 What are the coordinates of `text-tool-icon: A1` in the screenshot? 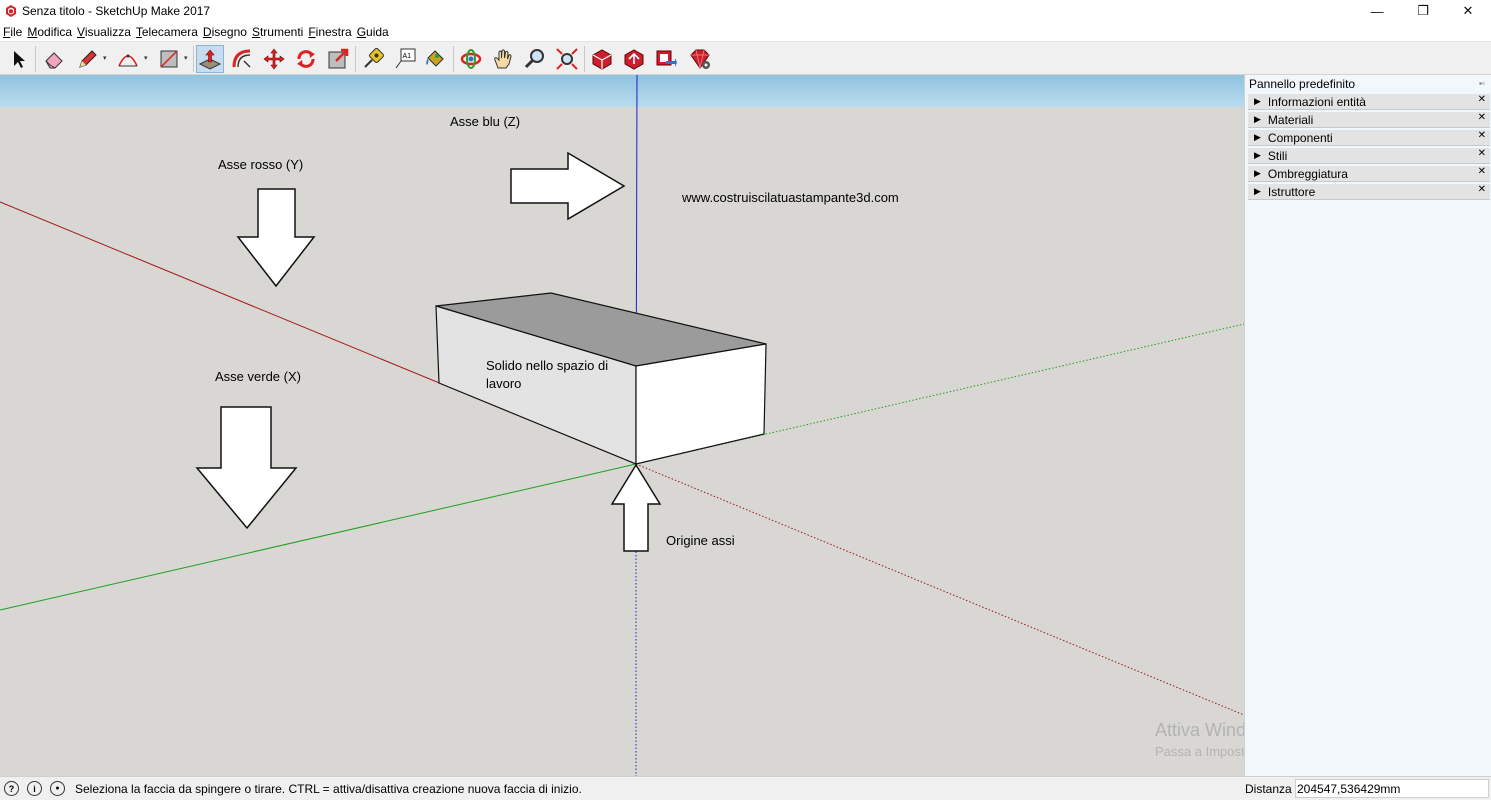 It's located at (405, 58).